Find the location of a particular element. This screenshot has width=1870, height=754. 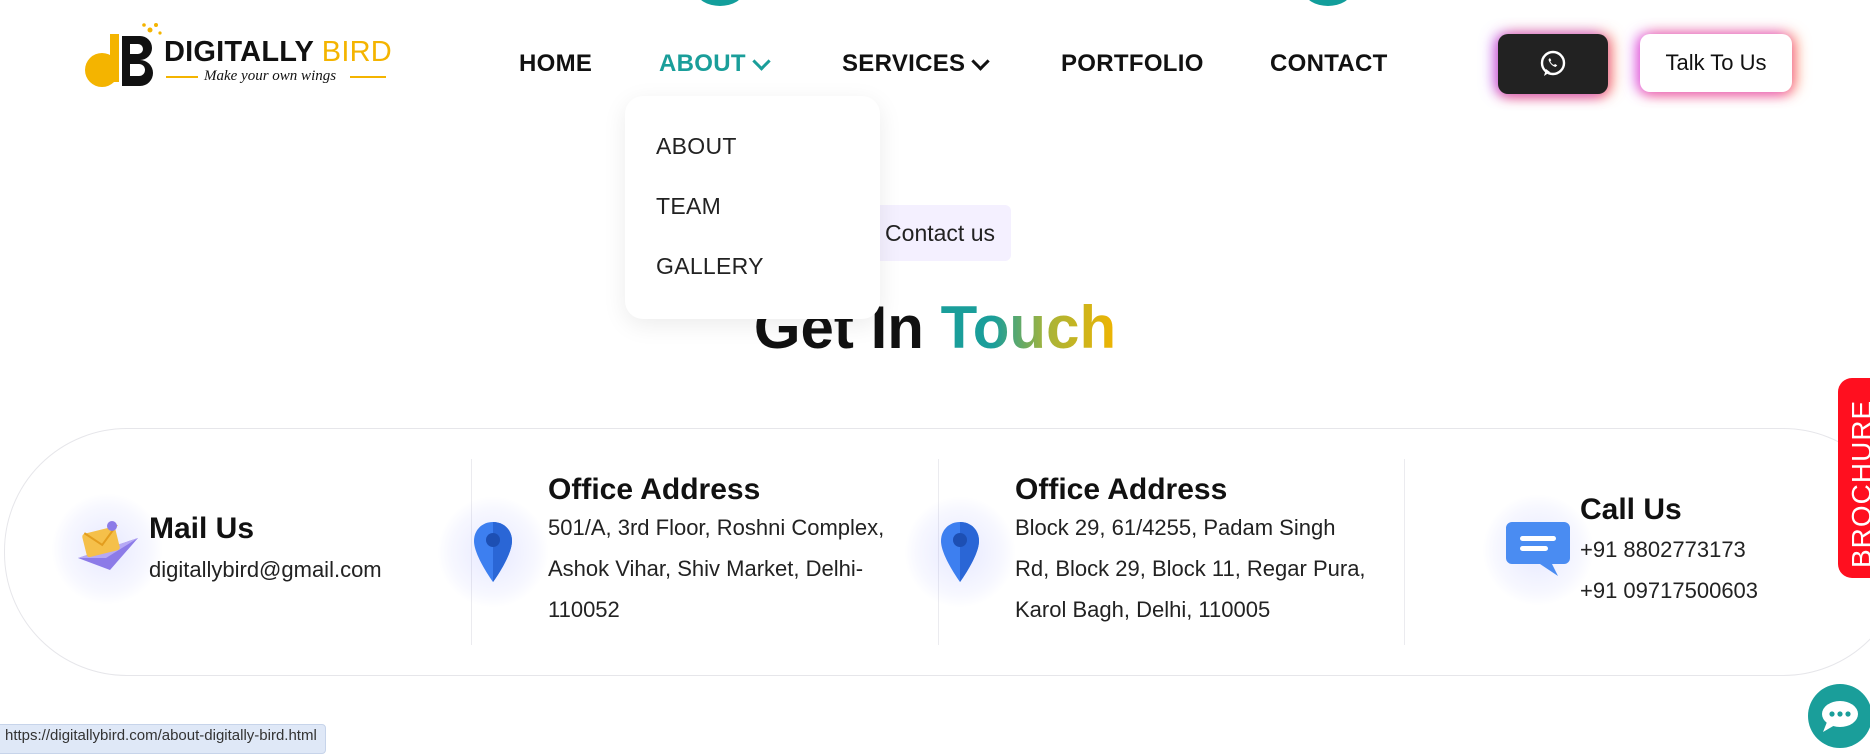

decorative-arc-right is located at coordinates (1328, 3).